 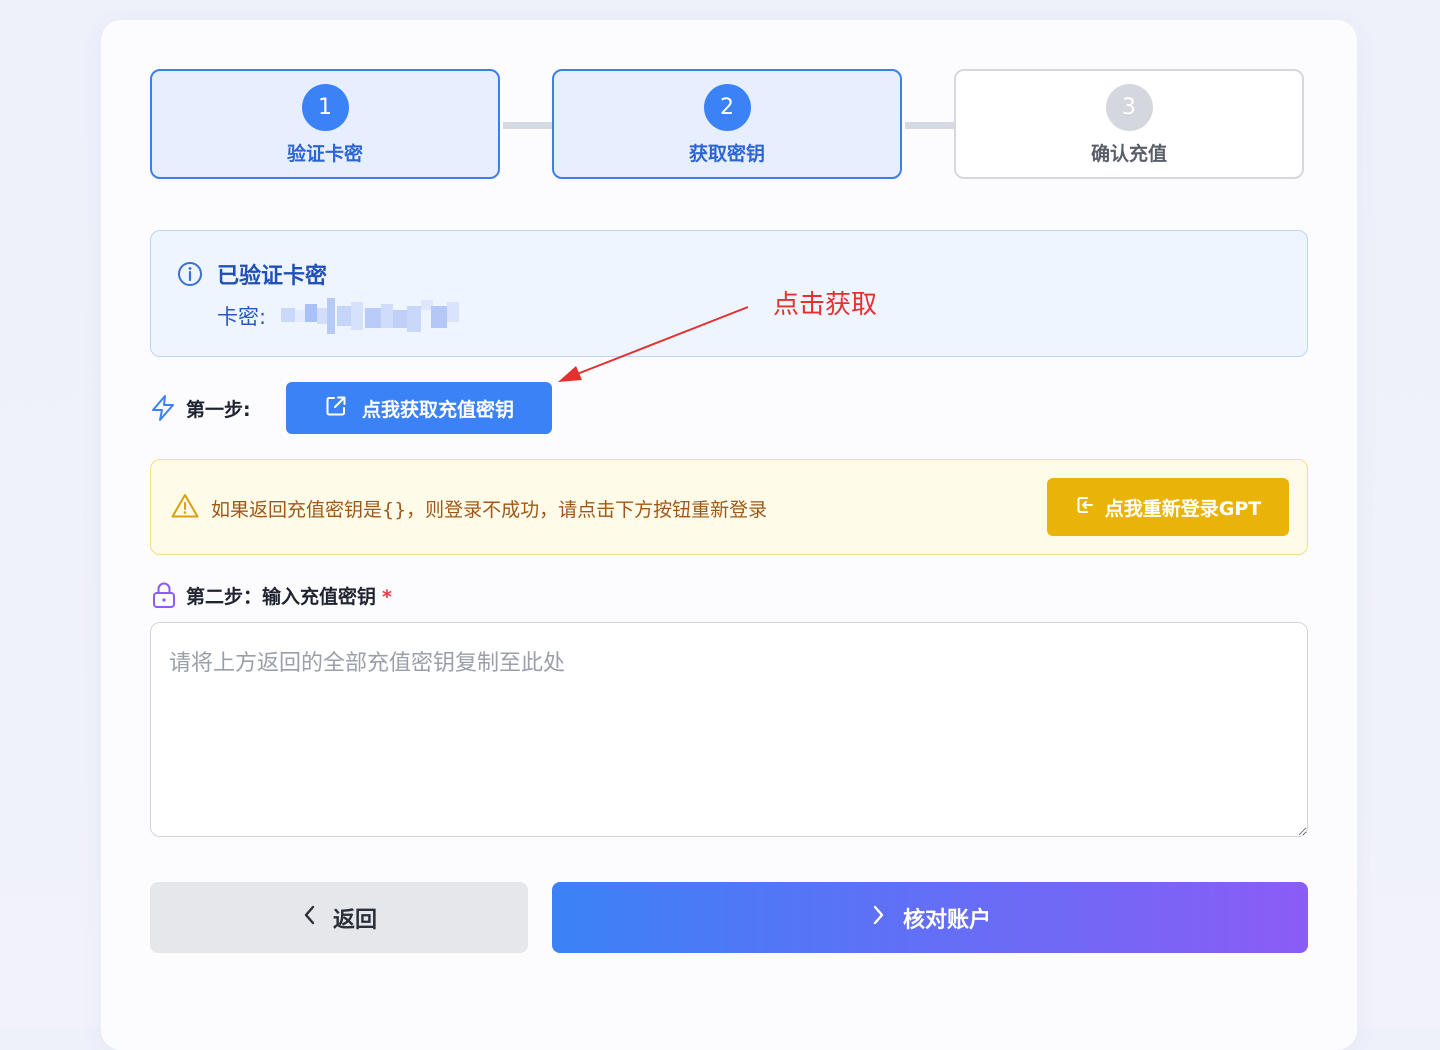 I want to click on step-3-label: 确认充值, so click(x=1128, y=154).